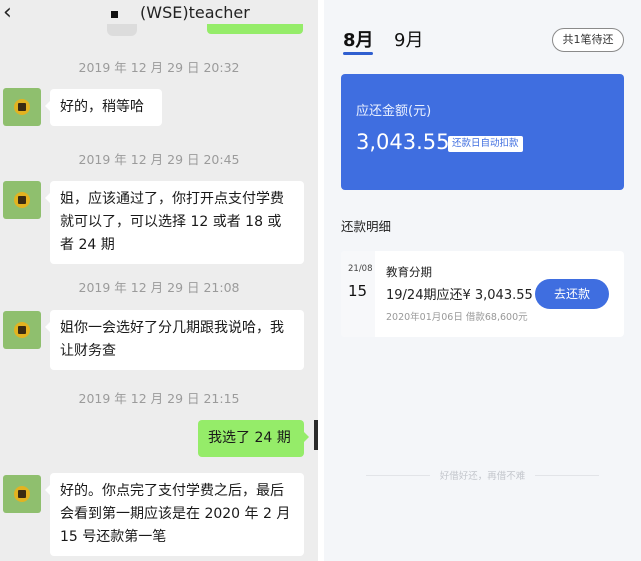 This screenshot has height=561, width=641. Describe the element at coordinates (482, 476) in the screenshot. I see `footer-slogan: 好借好还，再借不难` at that location.